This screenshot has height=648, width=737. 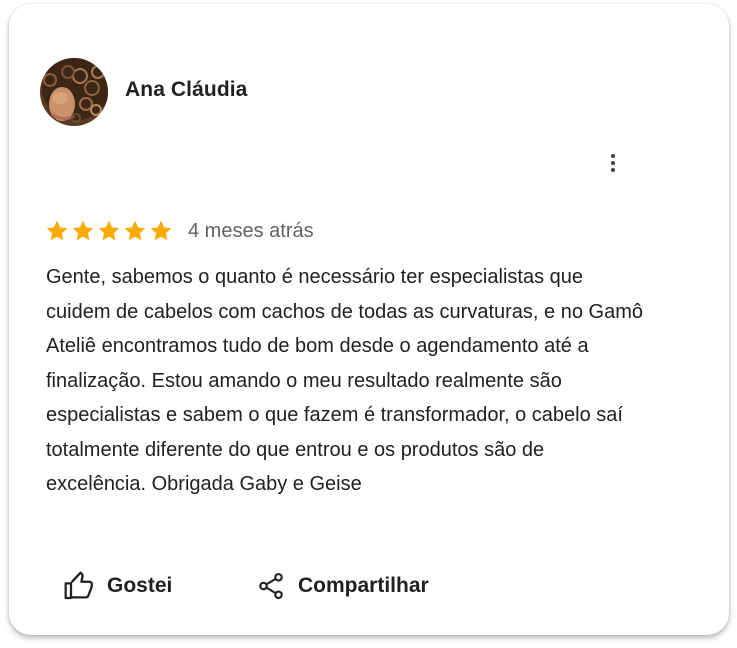 What do you see at coordinates (271, 586) in the screenshot?
I see `share-icon` at bounding box center [271, 586].